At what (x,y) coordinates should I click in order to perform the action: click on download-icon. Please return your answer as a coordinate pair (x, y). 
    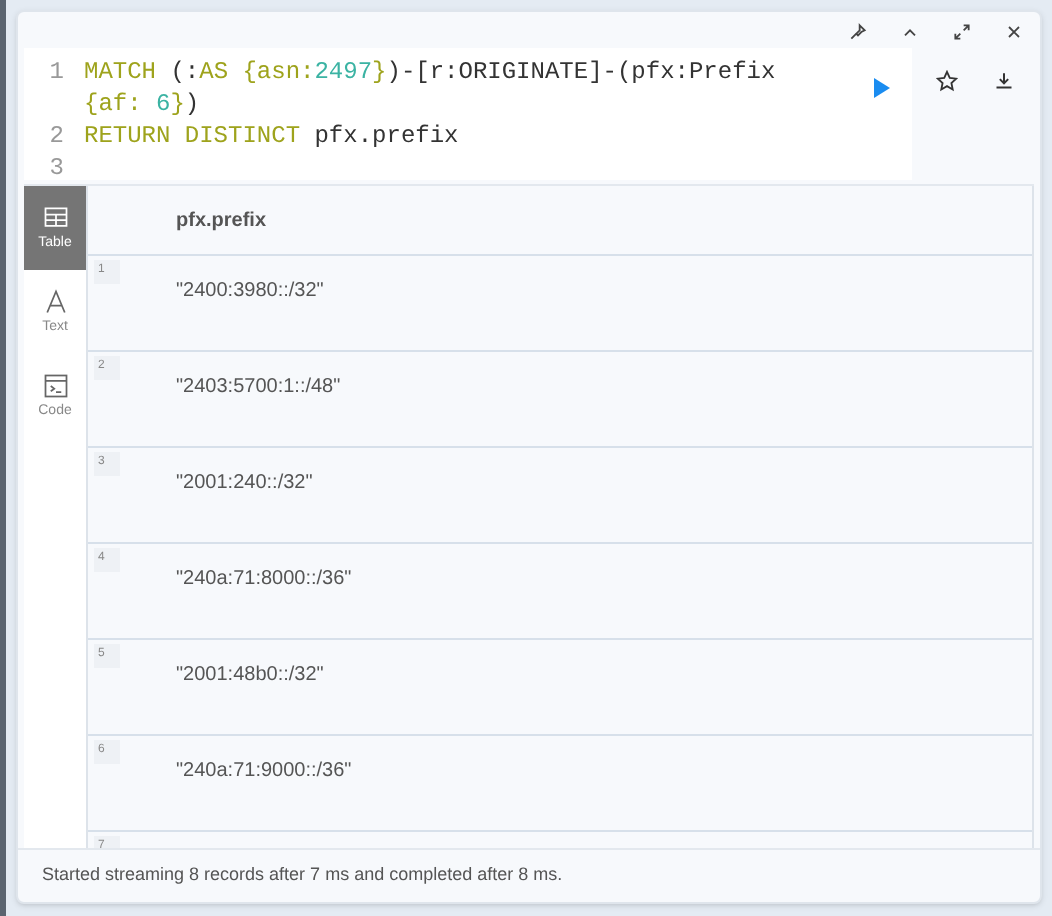
    Looking at the image, I should click on (1004, 80).